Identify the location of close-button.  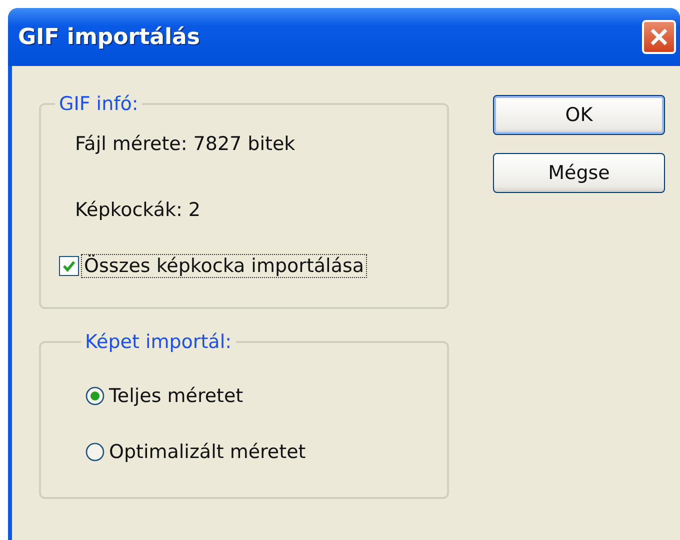
(659, 37).